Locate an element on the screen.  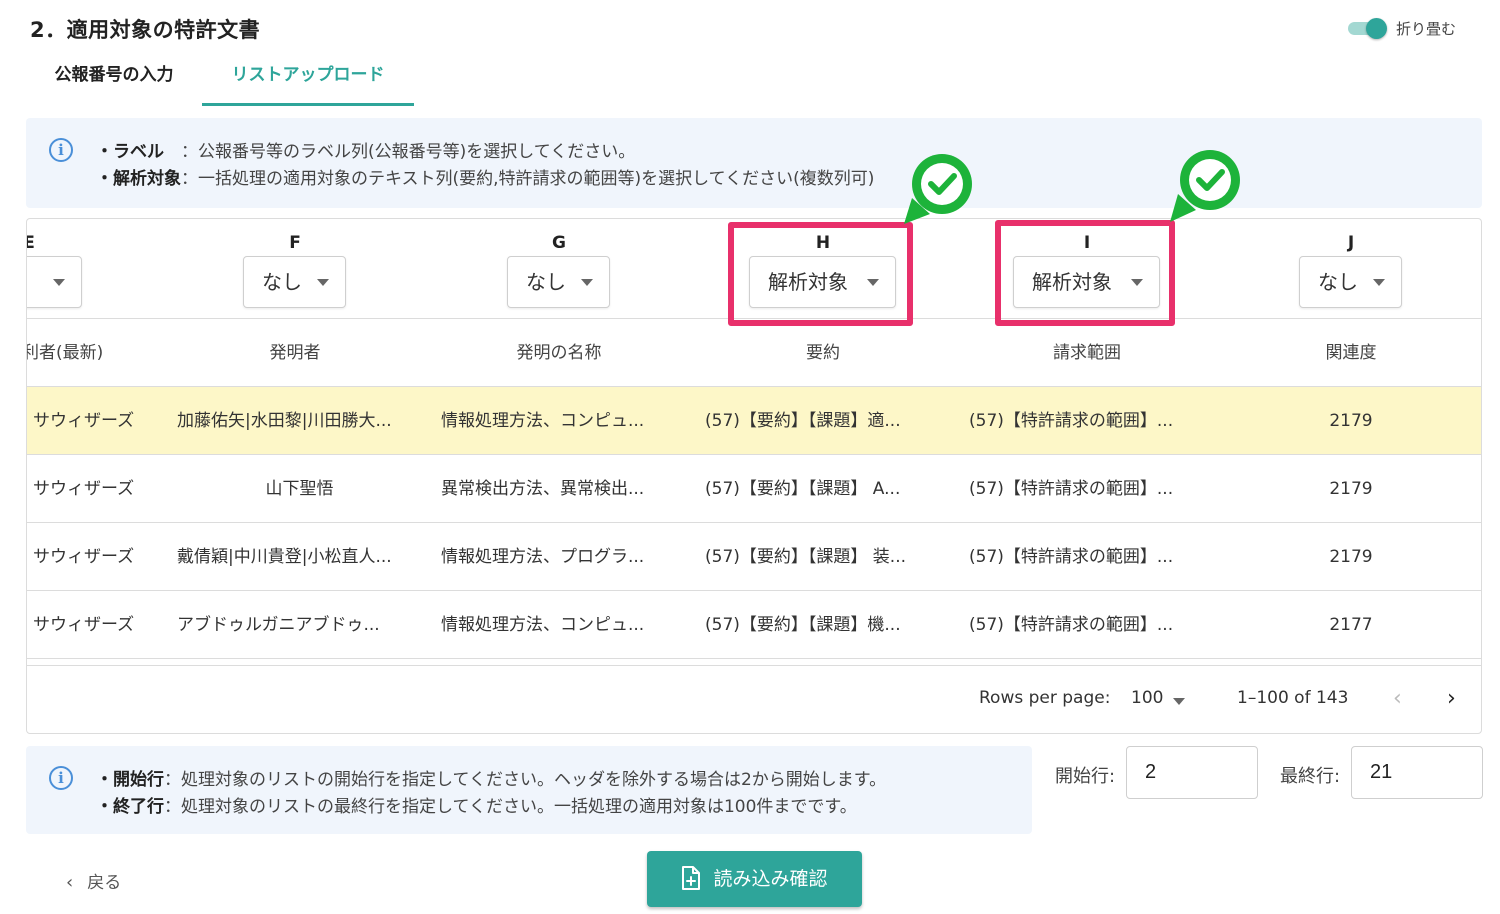
column-e-select: なし is located at coordinates (54, 282).